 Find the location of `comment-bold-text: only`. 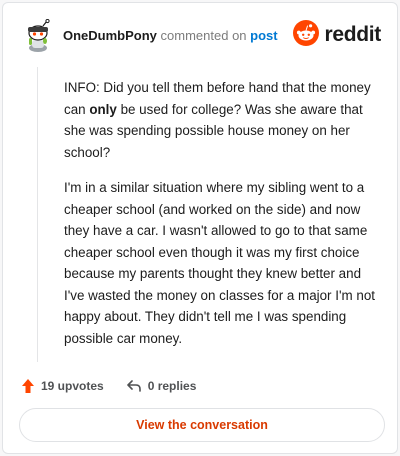

comment-bold-text: only is located at coordinates (103, 109).